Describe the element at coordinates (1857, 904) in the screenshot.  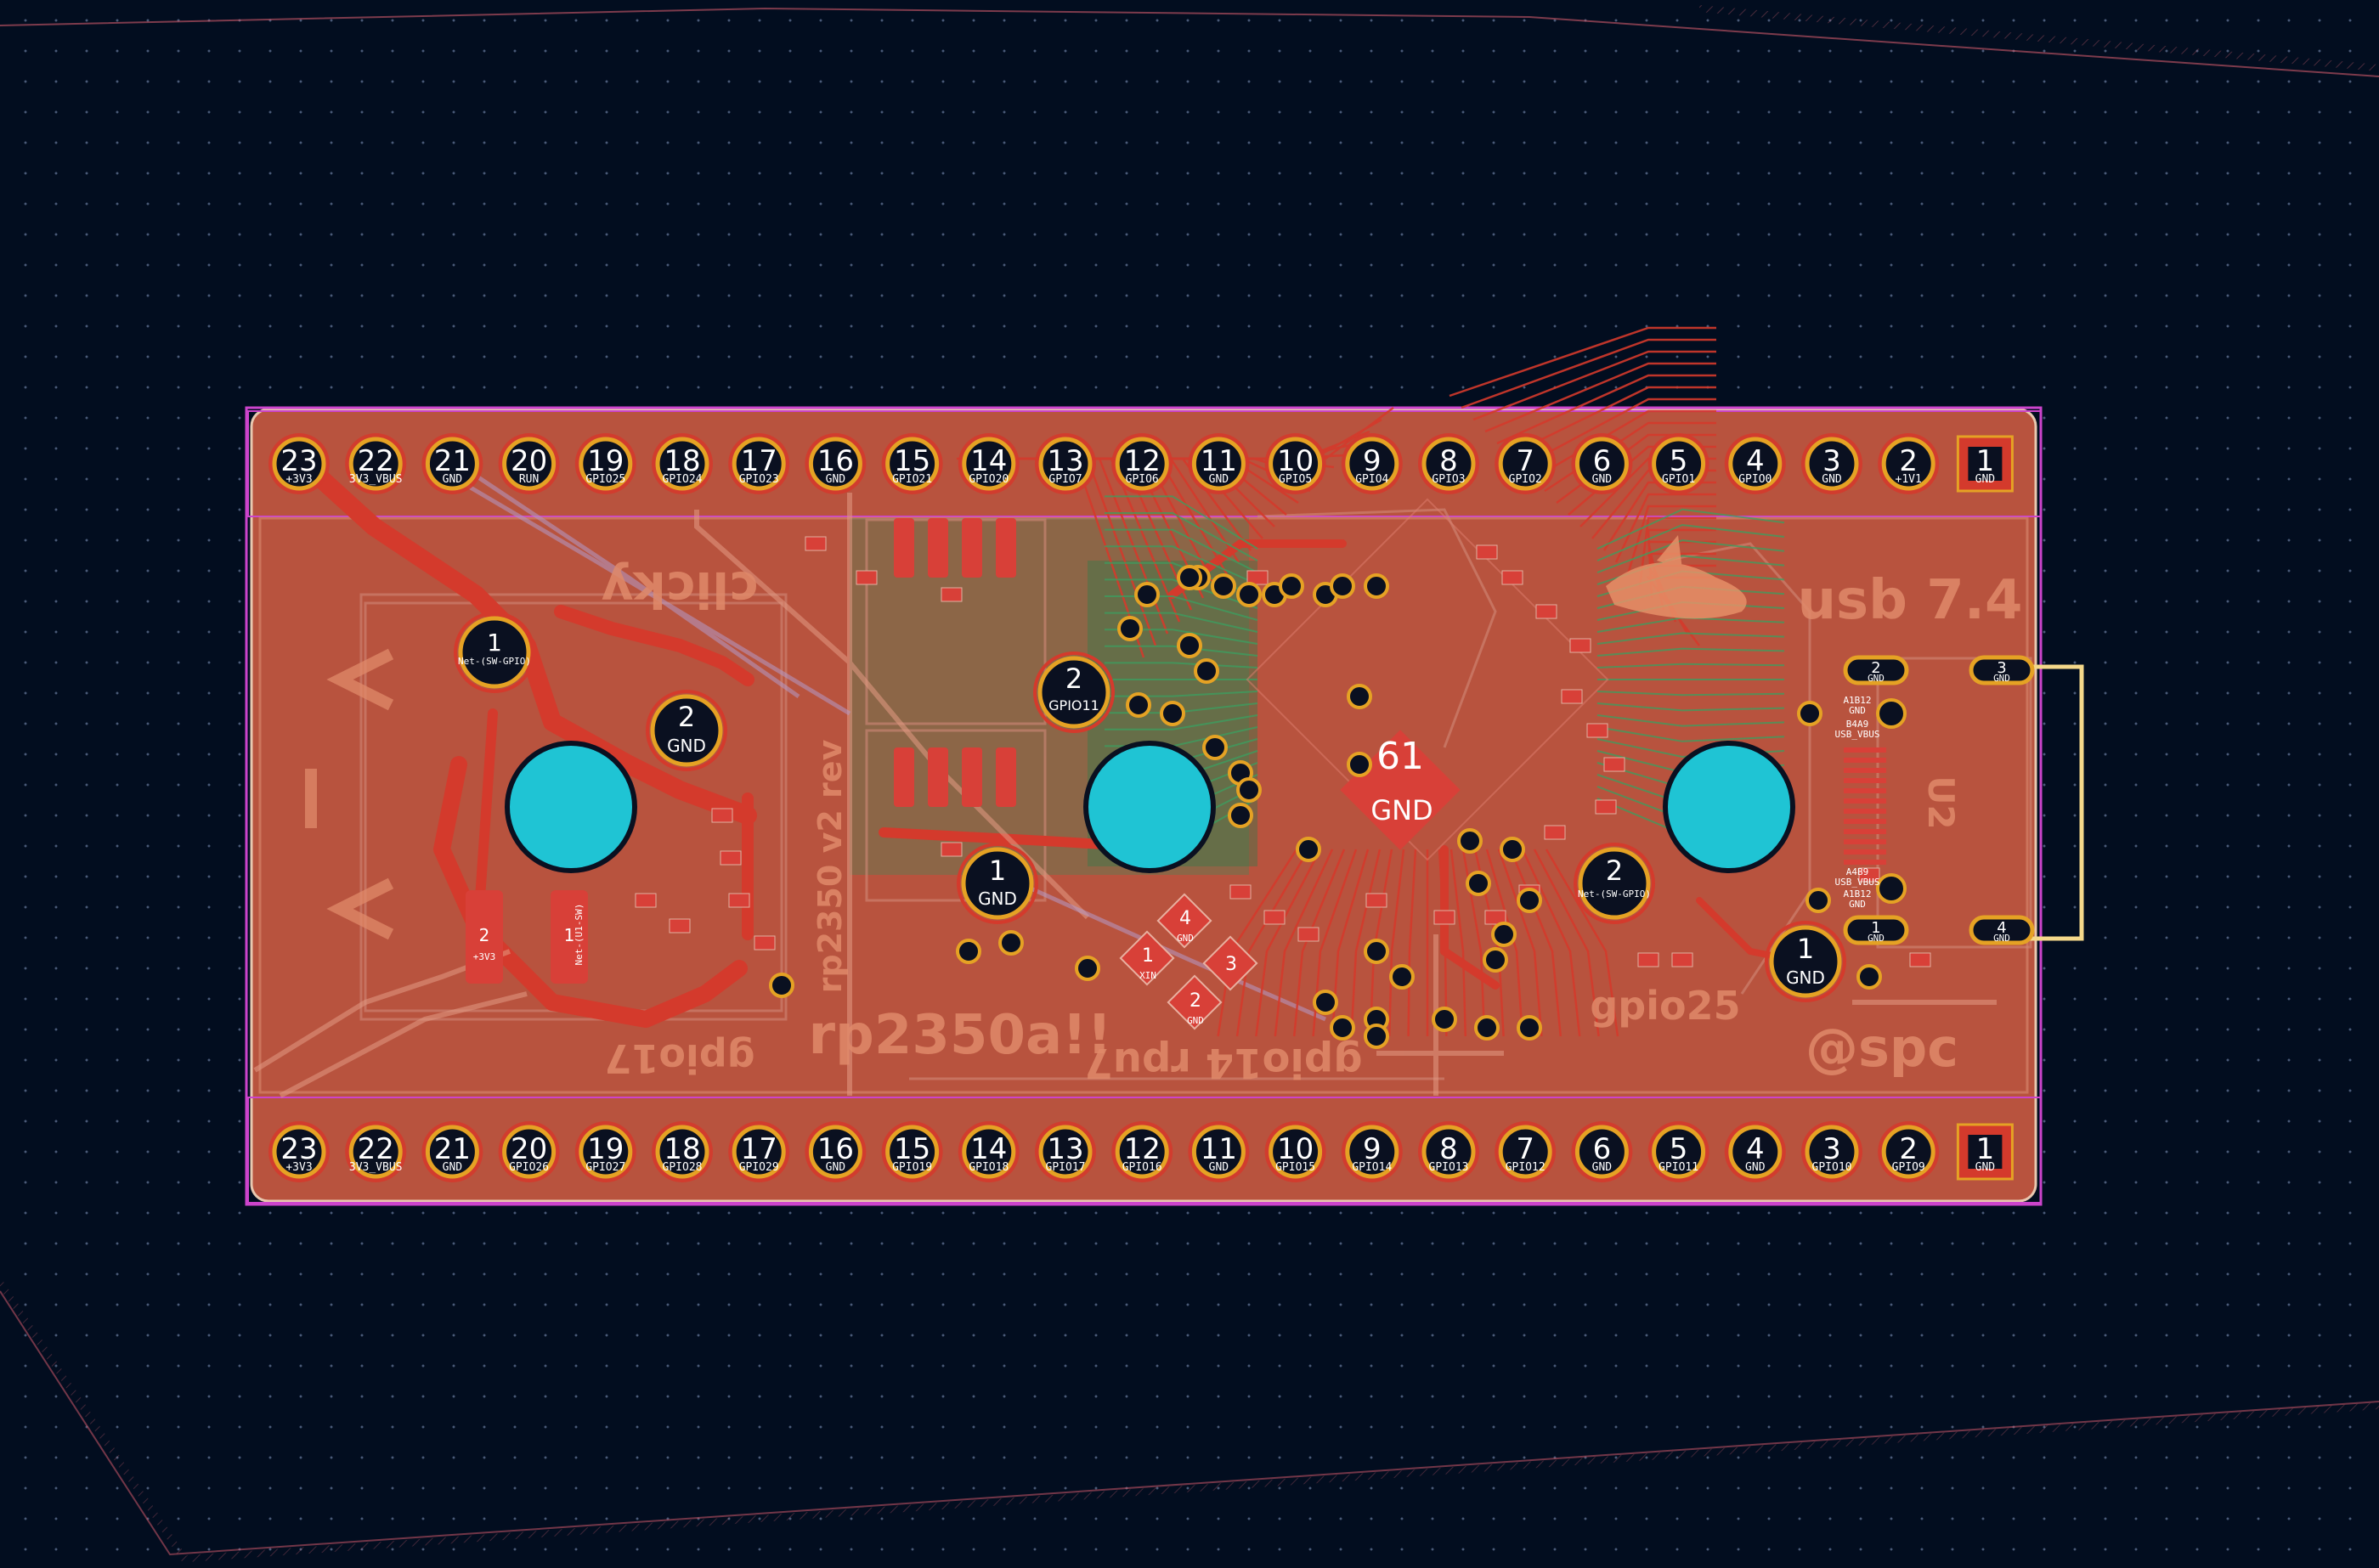
I see `usb-label-8: GND` at that location.